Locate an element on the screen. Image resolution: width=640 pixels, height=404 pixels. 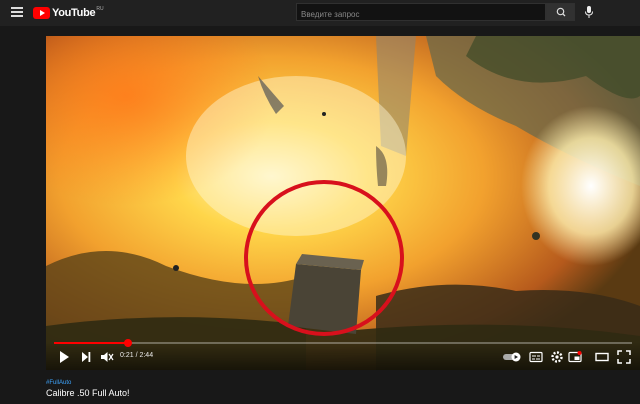
search-input is located at coordinates (419, 14).